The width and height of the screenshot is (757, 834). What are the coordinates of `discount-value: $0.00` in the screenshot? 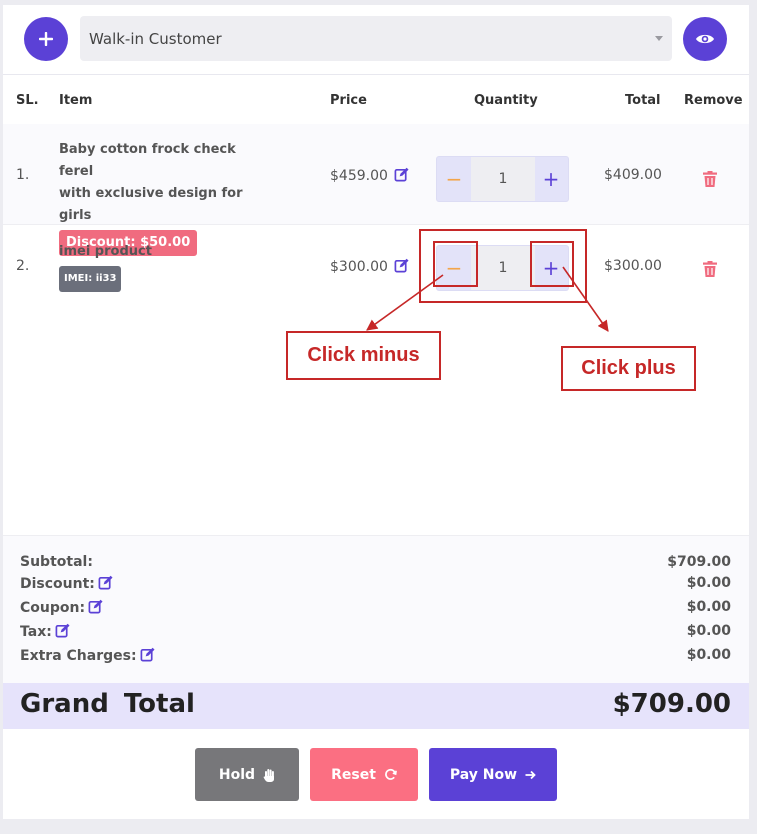 It's located at (708, 583).